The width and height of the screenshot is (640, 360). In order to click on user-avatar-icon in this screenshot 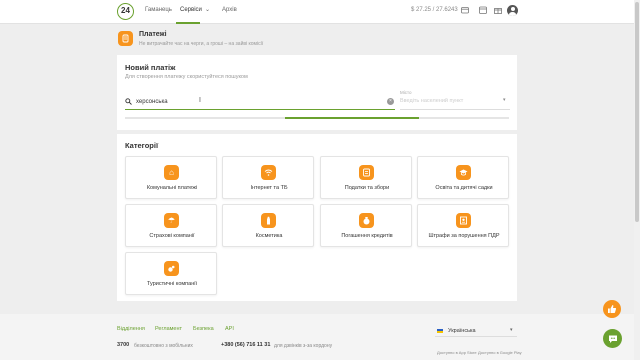, I will do `click(512, 10)`.